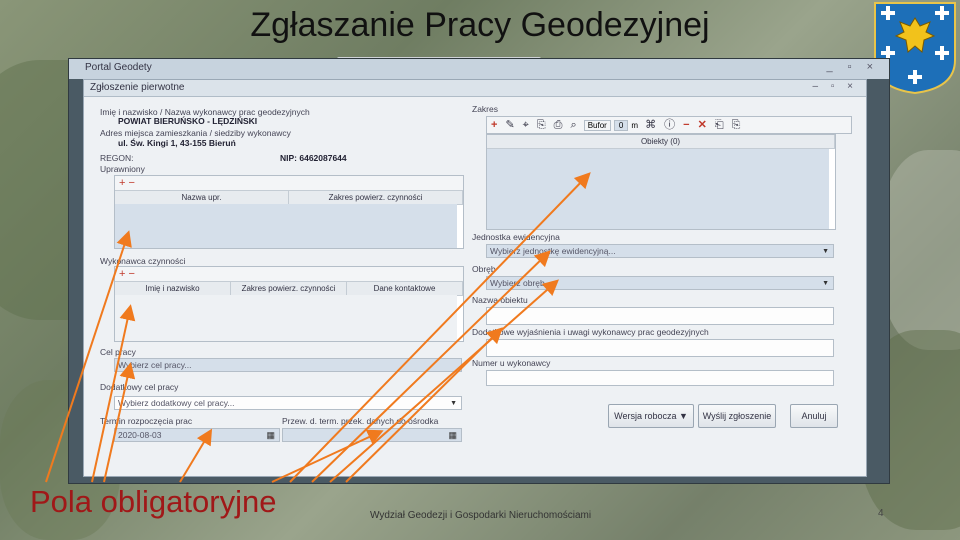 The image size is (960, 540). What do you see at coordinates (597, 125) in the screenshot?
I see `bufor-label: Bufor` at bounding box center [597, 125].